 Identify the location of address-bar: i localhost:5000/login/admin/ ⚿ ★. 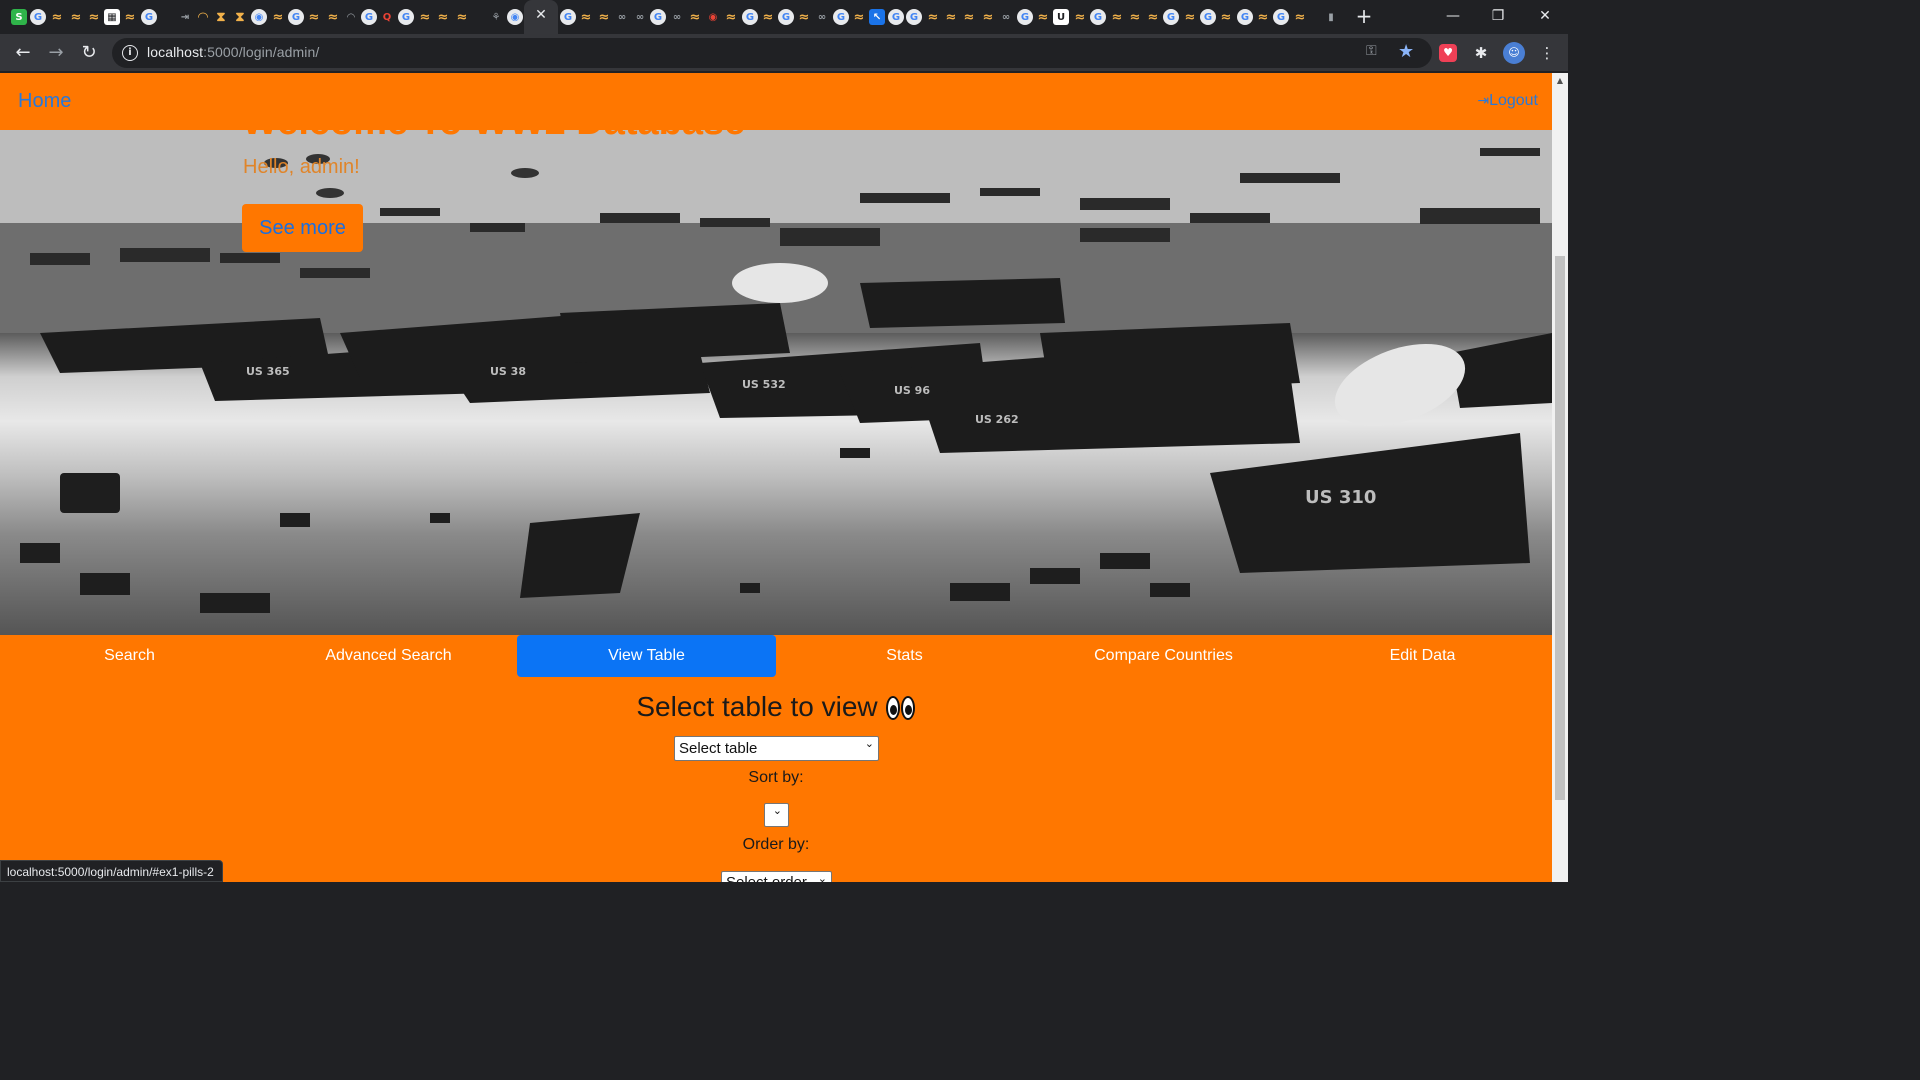
(772, 53).